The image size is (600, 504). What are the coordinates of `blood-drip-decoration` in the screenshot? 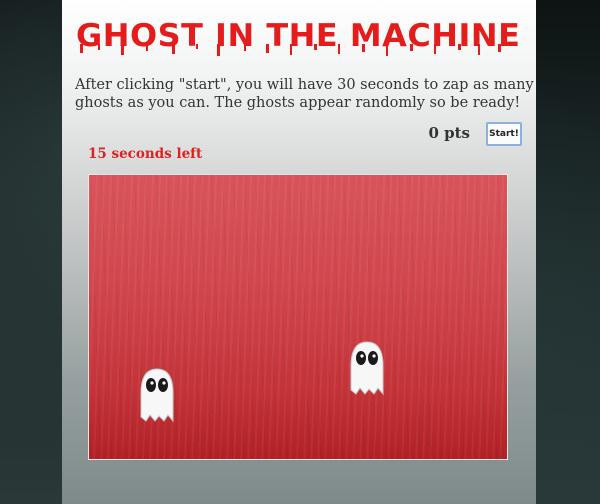 It's located at (290, 50).